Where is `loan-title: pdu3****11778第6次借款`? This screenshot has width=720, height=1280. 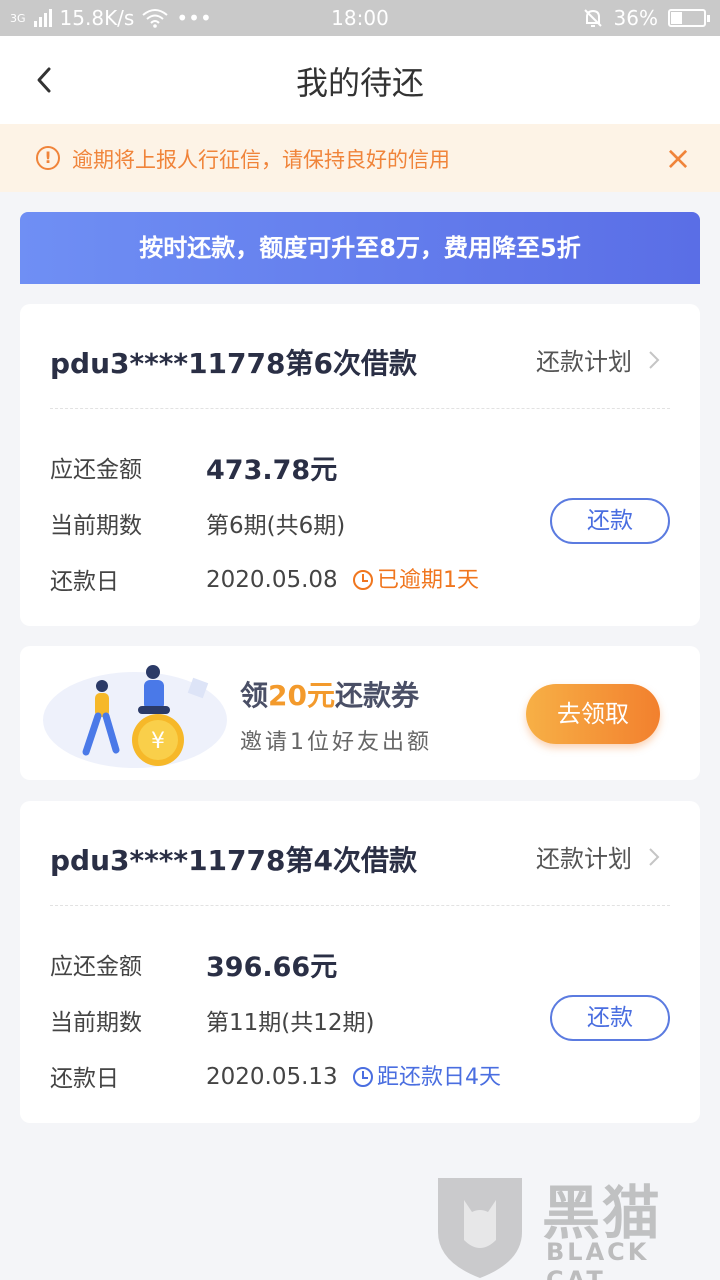 loan-title: pdu3****11778第6次借款 is located at coordinates (233, 363).